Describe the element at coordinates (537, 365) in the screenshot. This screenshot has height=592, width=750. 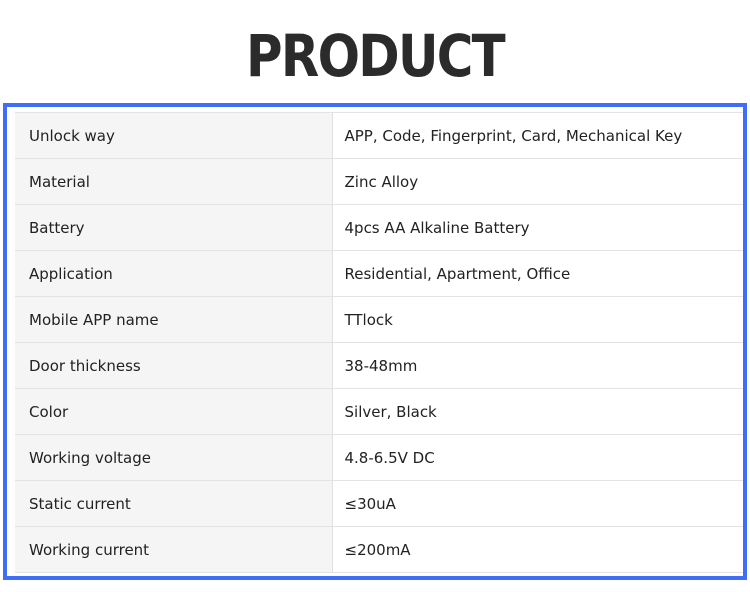
I see `spec-value: 38-48mm` at that location.